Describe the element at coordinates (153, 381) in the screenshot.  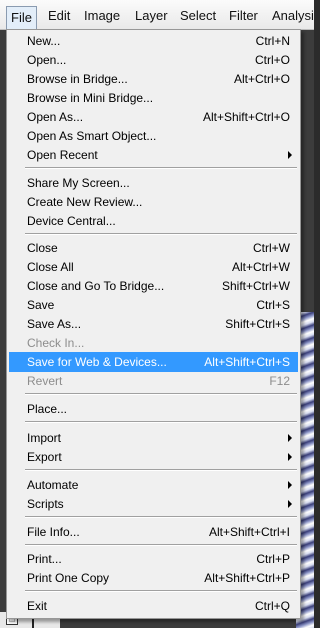
I see `menu-item-revert: Revert F12` at that location.